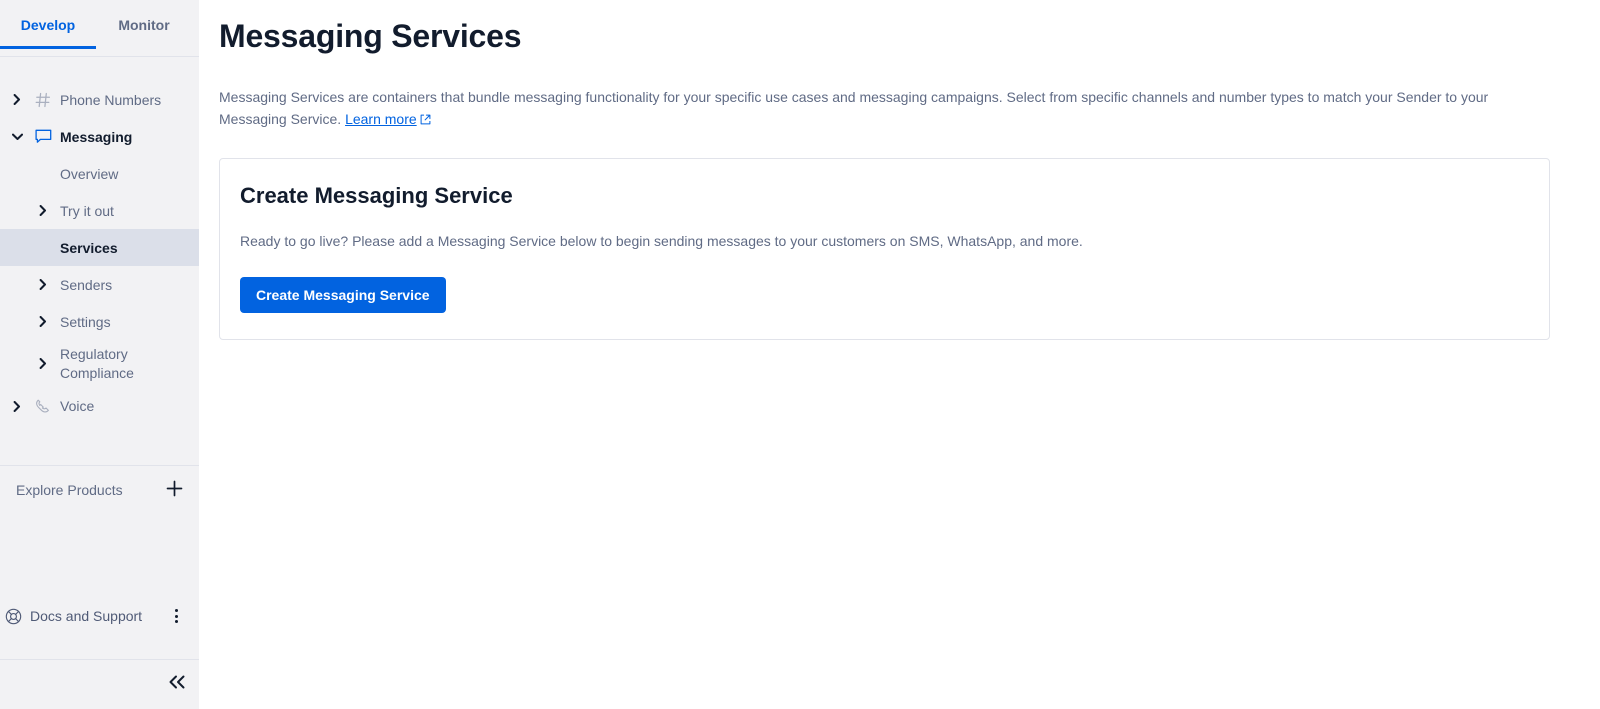 Image resolution: width=1600 pixels, height=709 pixels. What do you see at coordinates (176, 616) in the screenshot?
I see `kebab-menu-icon` at bounding box center [176, 616].